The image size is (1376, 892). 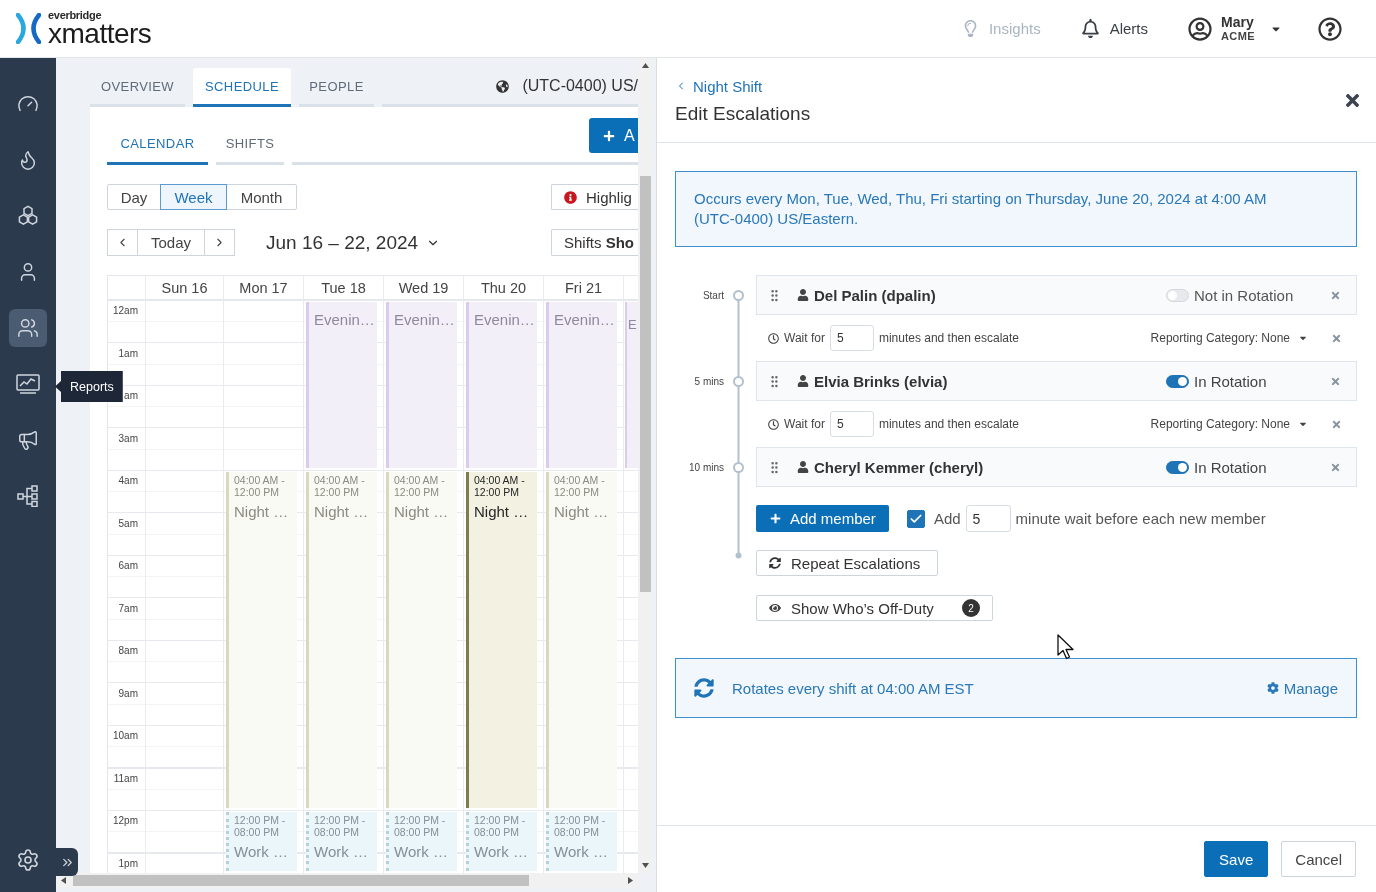 I want to click on nav-button, so click(x=28, y=328).